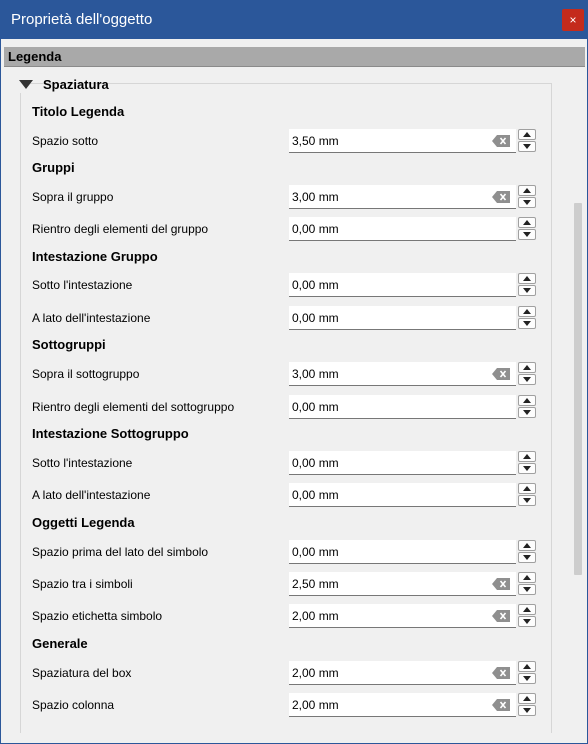 This screenshot has width=588, height=744. Describe the element at coordinates (69, 344) in the screenshot. I see `subsection-heading: Sottogruppi` at that location.